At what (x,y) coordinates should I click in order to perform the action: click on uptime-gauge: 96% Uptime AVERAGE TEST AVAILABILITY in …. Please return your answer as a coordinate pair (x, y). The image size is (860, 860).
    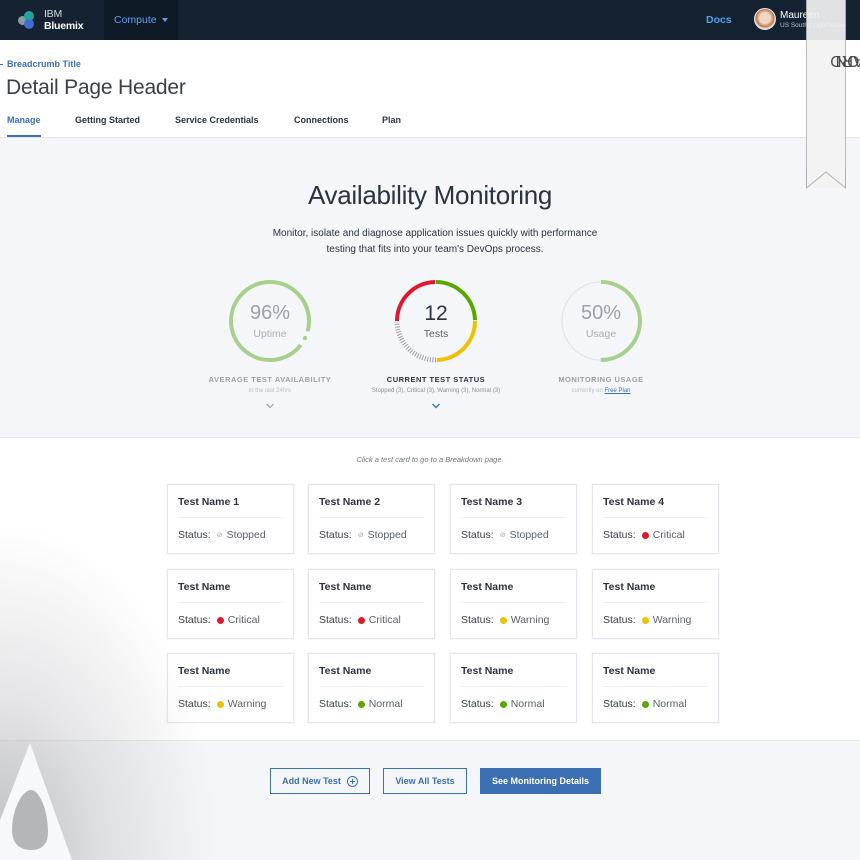
    Looking at the image, I should click on (270, 348).